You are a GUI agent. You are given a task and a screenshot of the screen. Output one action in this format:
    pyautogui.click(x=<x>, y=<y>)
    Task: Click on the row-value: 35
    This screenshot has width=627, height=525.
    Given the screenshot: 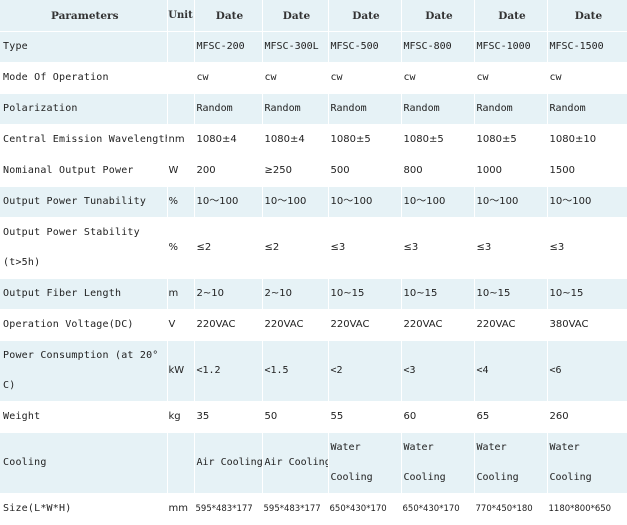 What is the action you would take?
    pyautogui.click(x=228, y=417)
    